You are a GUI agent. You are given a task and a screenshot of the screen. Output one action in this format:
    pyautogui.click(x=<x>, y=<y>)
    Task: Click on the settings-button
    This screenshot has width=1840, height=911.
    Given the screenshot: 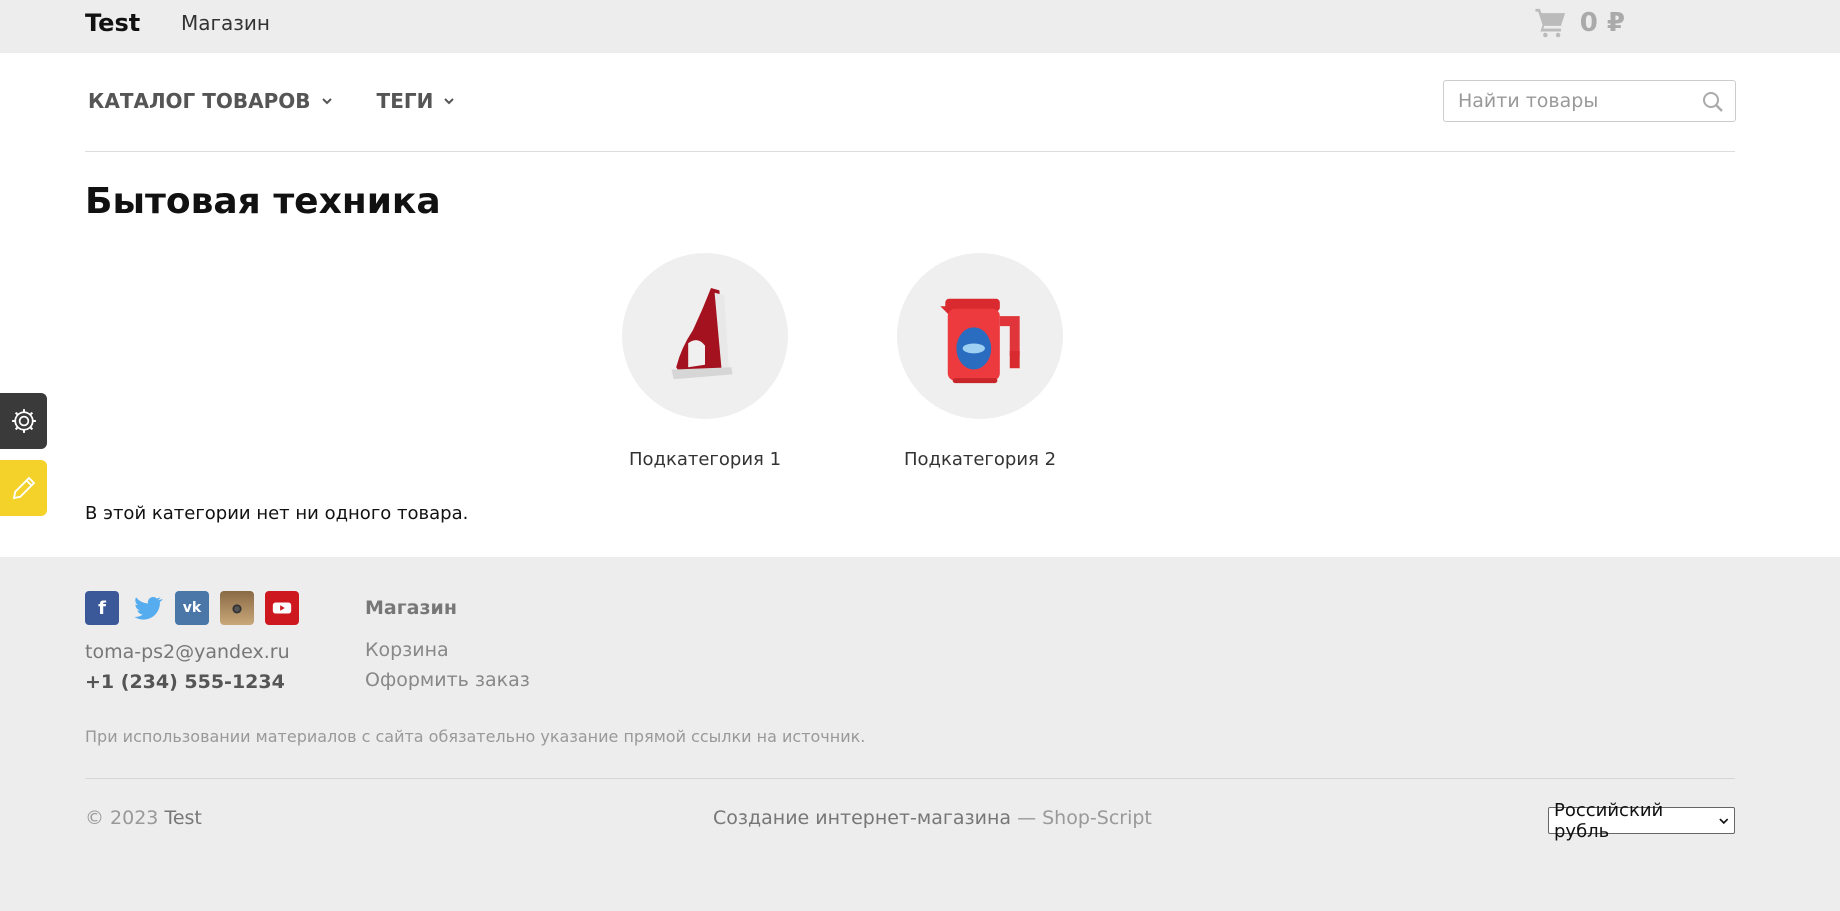 What is the action you would take?
    pyautogui.click(x=23, y=421)
    